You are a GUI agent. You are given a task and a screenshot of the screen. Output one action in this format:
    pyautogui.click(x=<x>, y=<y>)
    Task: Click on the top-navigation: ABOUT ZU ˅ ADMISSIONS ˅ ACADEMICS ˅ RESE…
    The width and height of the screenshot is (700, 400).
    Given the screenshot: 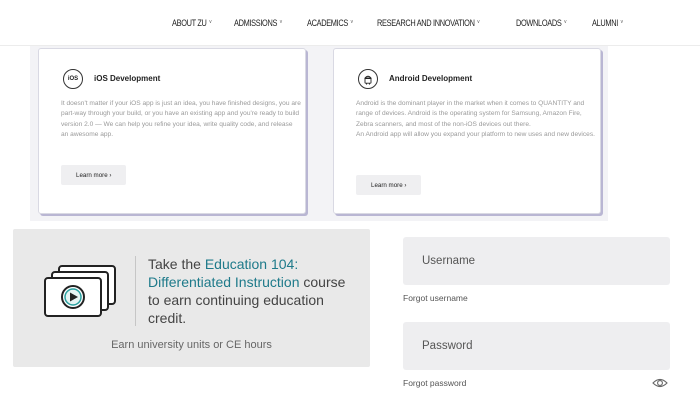 What is the action you would take?
    pyautogui.click(x=350, y=23)
    